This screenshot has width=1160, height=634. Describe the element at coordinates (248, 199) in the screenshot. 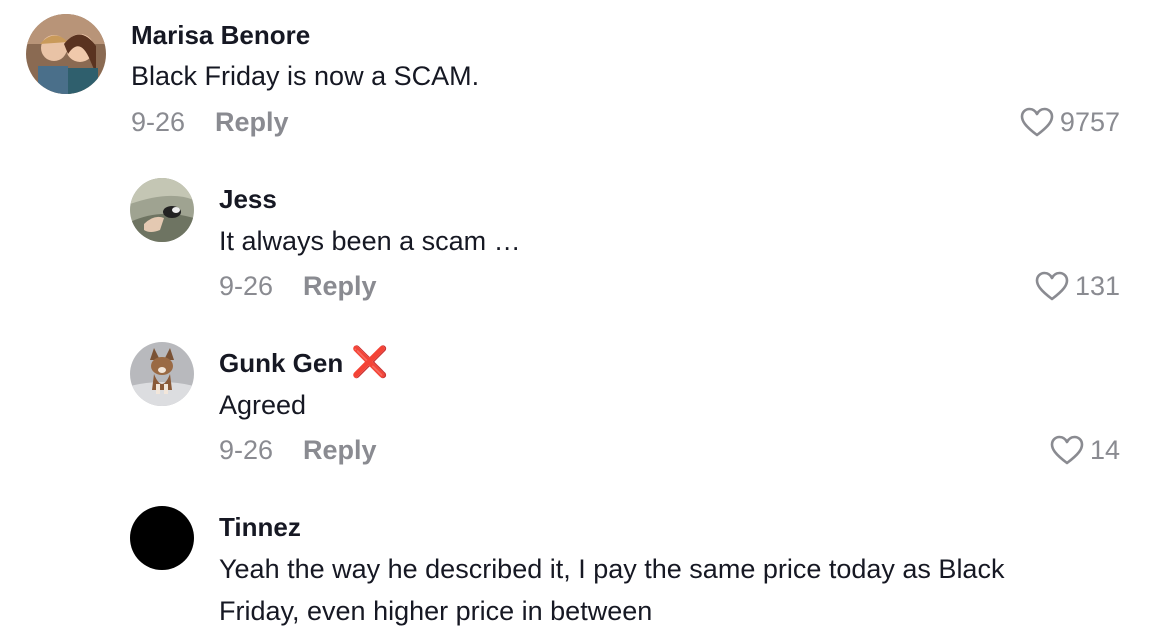

I see `comment-username: Jess` at that location.